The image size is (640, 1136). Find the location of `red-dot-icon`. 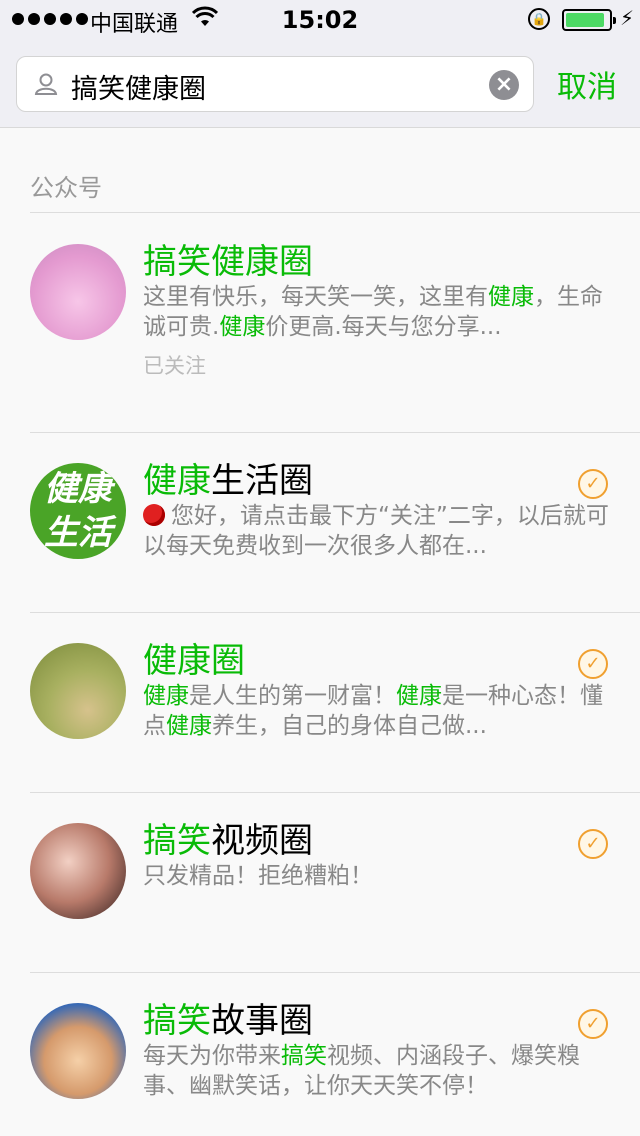

red-dot-icon is located at coordinates (154, 515).